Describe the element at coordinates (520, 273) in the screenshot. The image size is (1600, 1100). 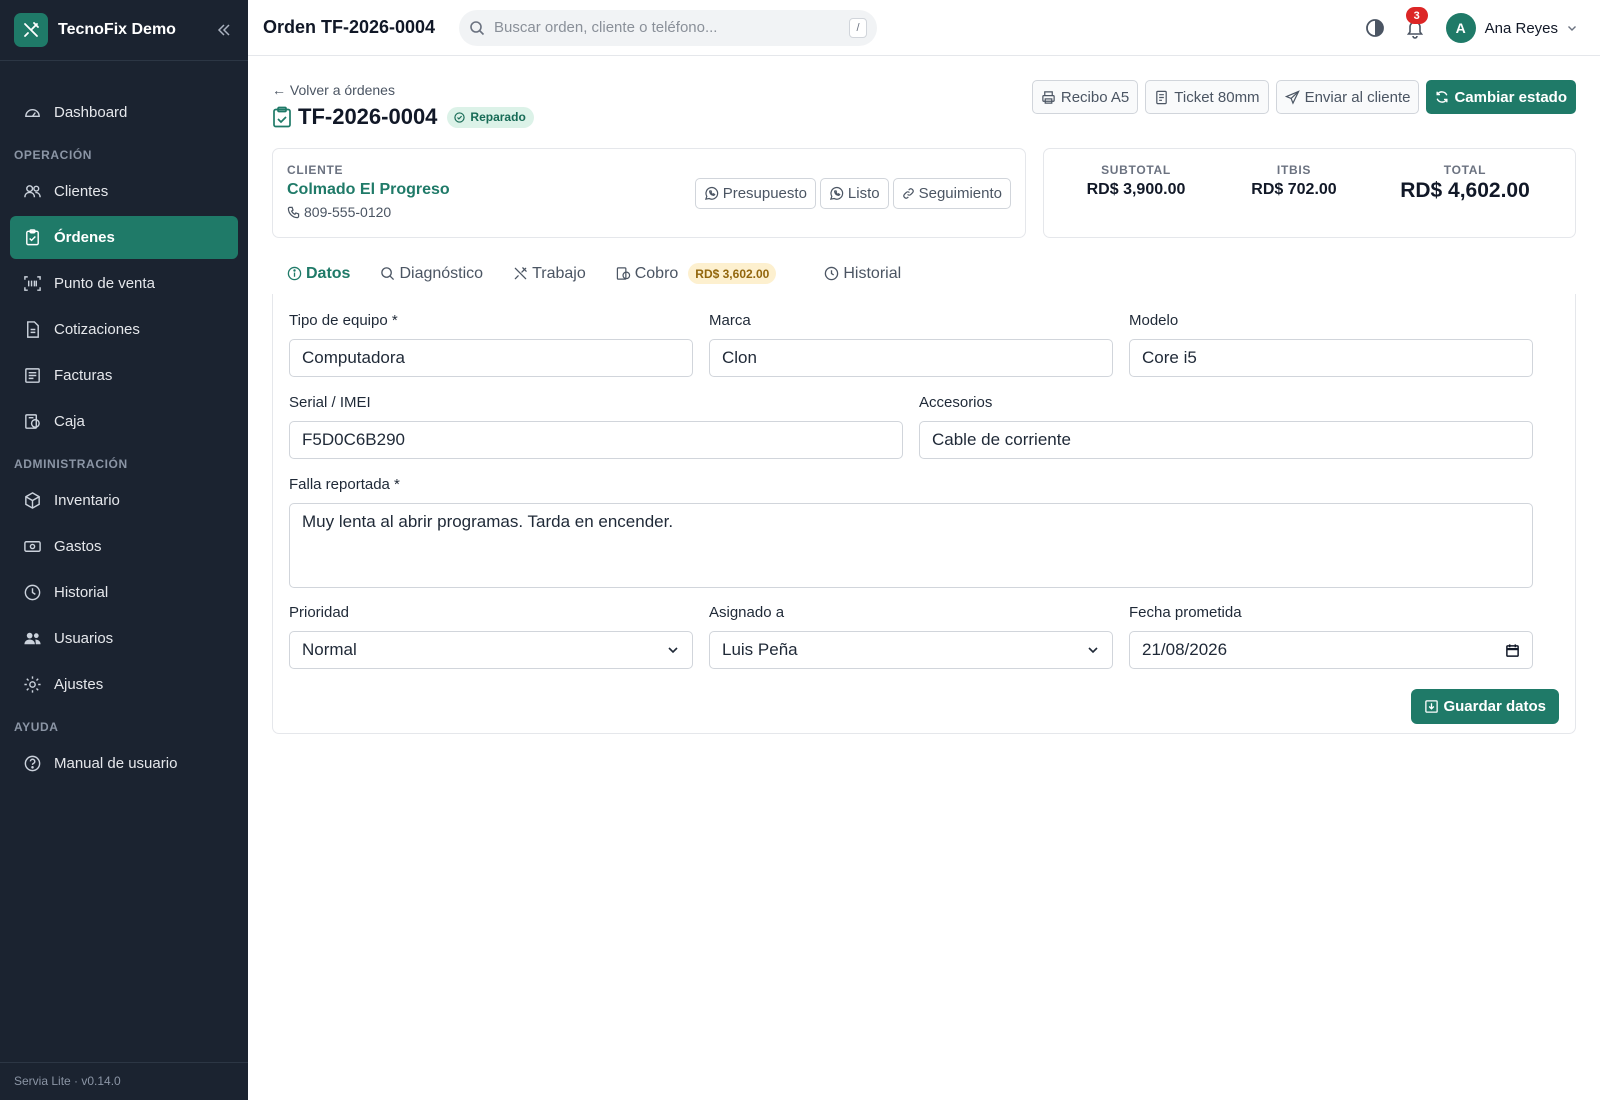
I see `tools-icon` at that location.